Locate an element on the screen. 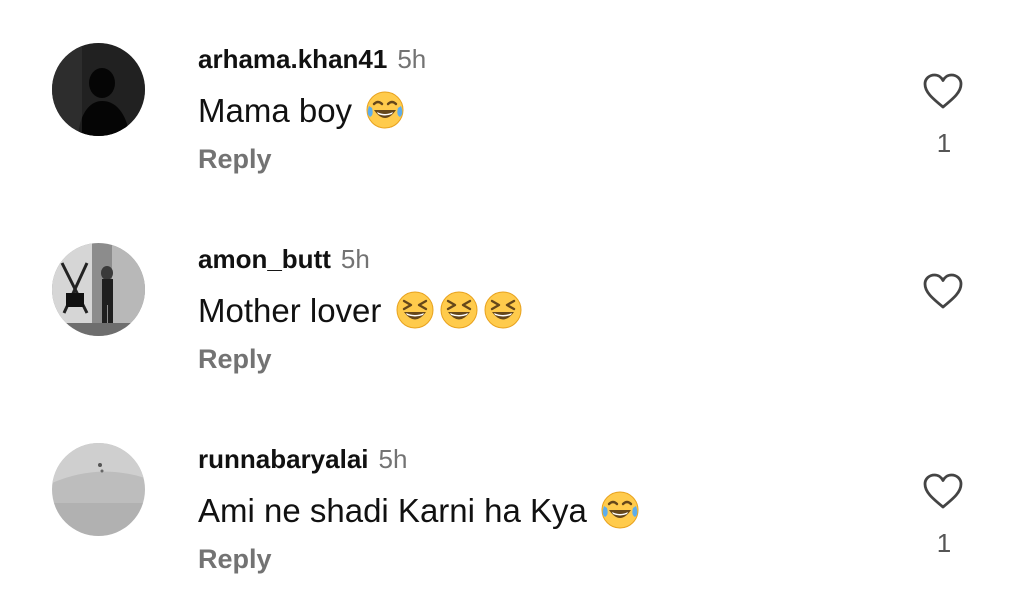 This screenshot has height=604, width=1024. comment-header: arhama.khan41 5h is located at coordinates (312, 59).